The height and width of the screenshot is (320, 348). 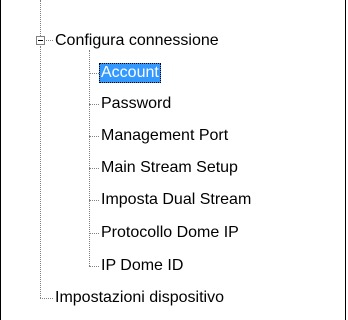 I want to click on tree-node-configura-connessione: Configura connessione, so click(x=137, y=41).